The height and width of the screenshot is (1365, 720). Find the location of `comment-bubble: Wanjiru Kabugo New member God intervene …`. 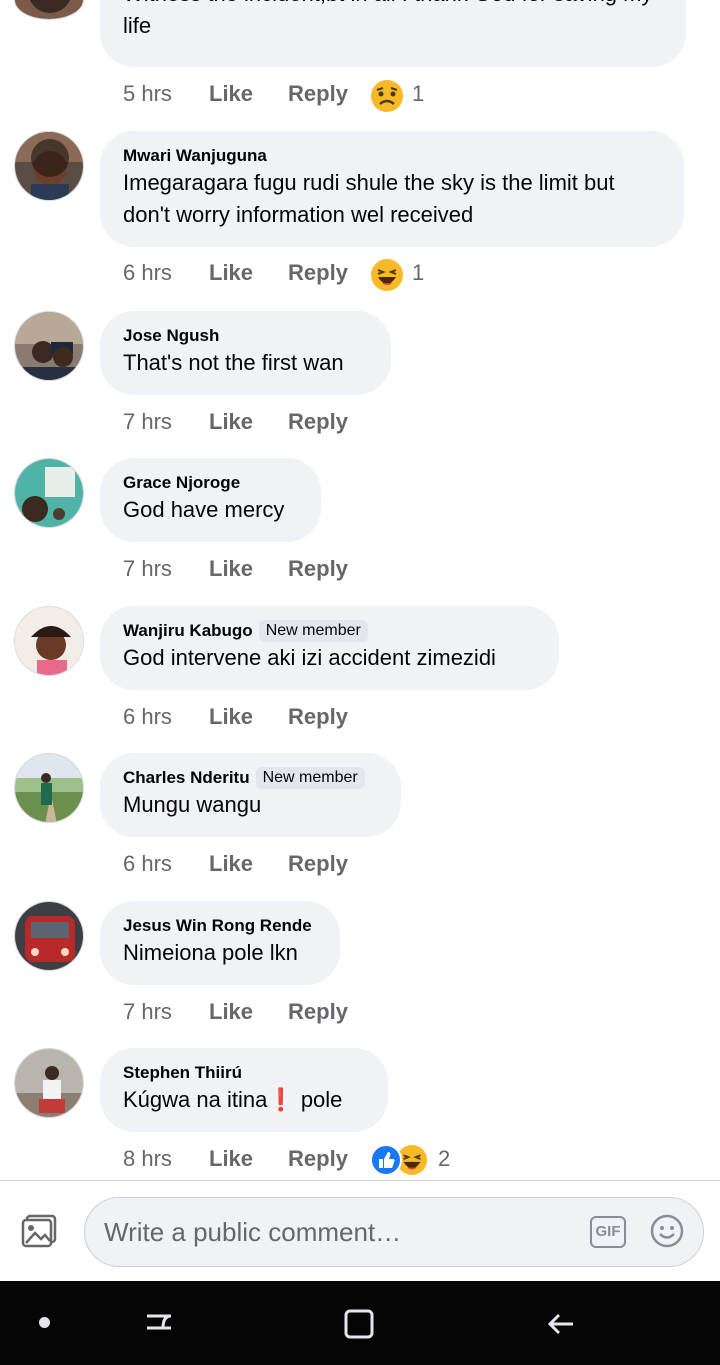

comment-bubble: Wanjiru Kabugo New member God intervene … is located at coordinates (329, 648).